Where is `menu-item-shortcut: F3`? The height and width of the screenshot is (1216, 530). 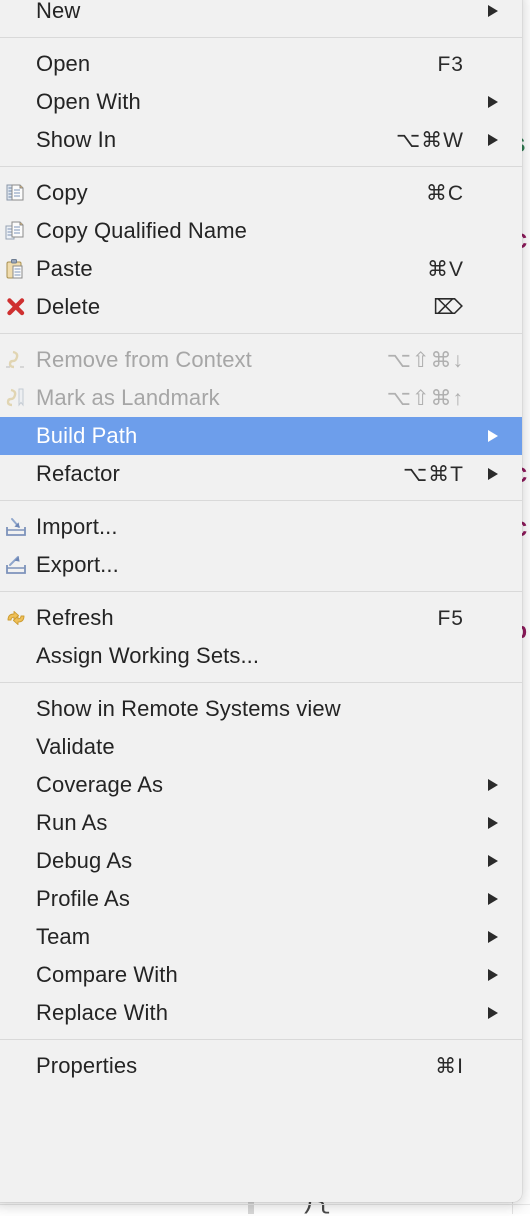
menu-item-shortcut: F3 is located at coordinates (450, 64).